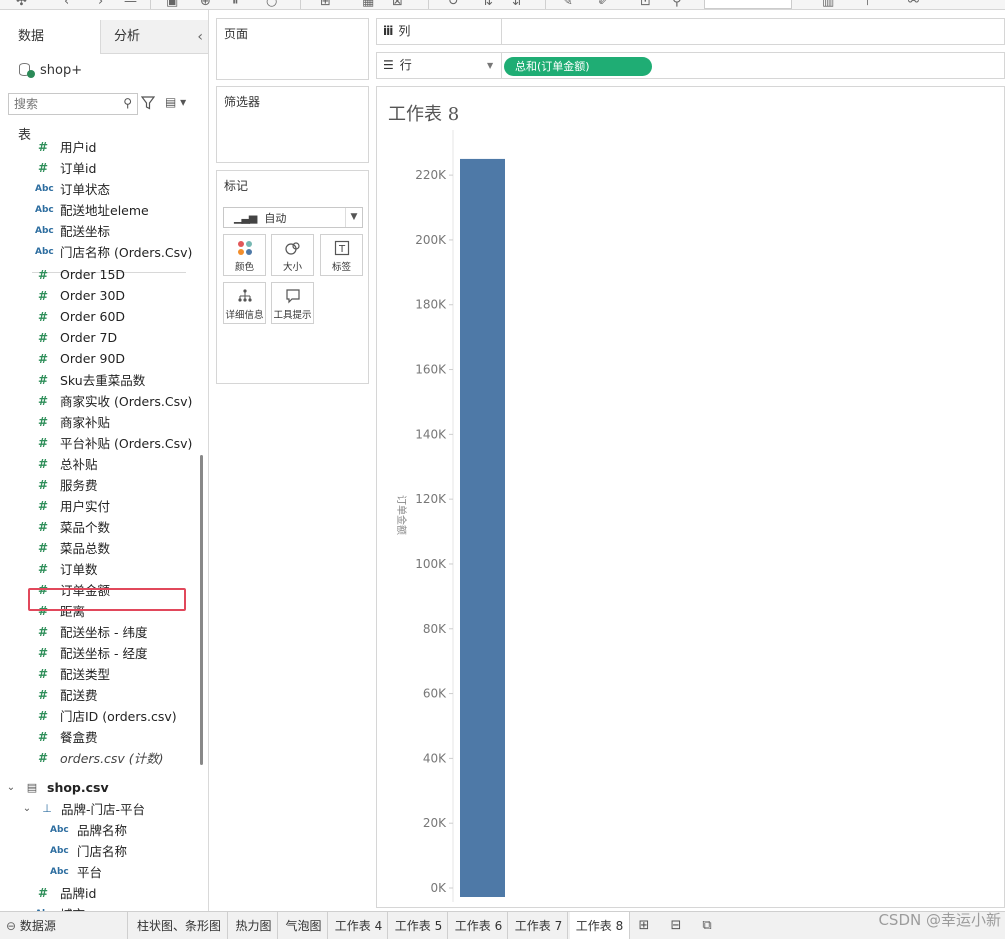  I want to click on tableau-logo-icon: ✣, so click(21, 4).